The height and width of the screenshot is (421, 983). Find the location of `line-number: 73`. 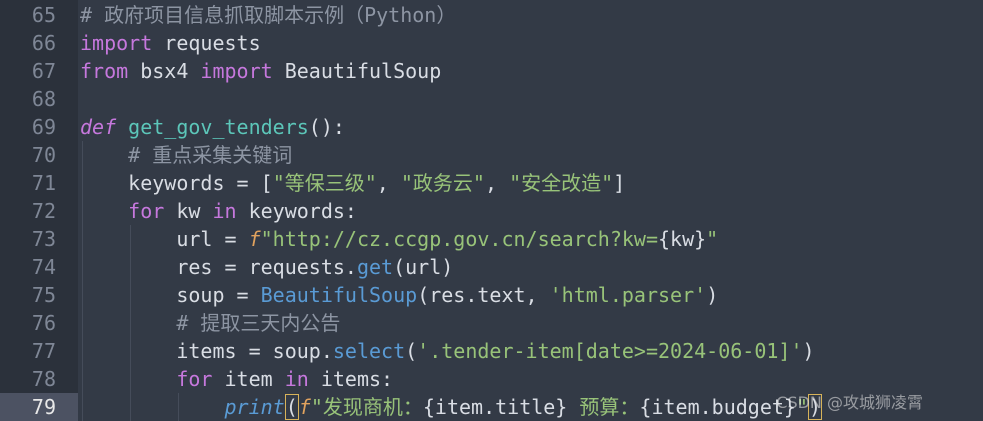

line-number: 73 is located at coordinates (43, 239).